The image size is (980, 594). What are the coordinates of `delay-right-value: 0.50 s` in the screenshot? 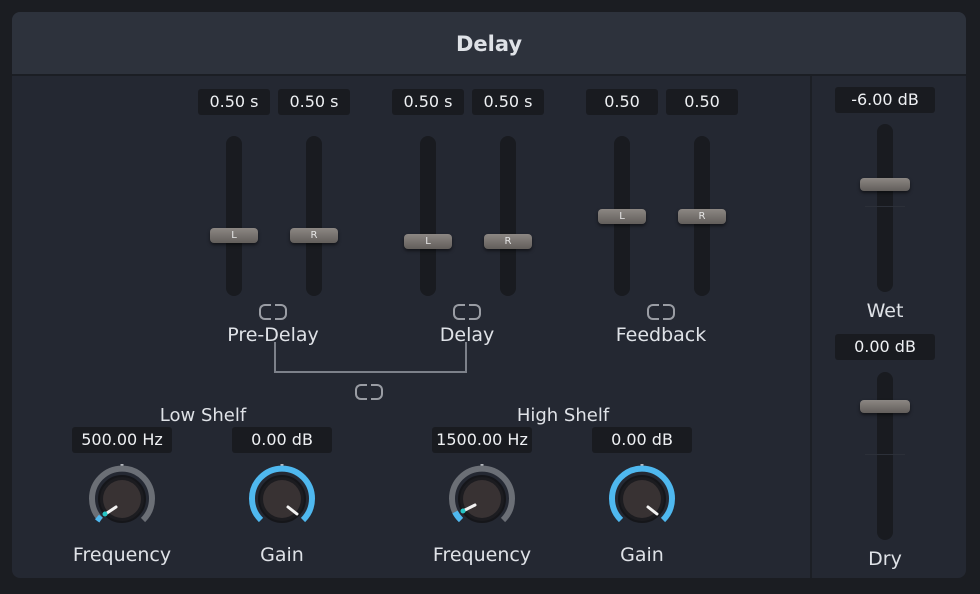 It's located at (508, 102).